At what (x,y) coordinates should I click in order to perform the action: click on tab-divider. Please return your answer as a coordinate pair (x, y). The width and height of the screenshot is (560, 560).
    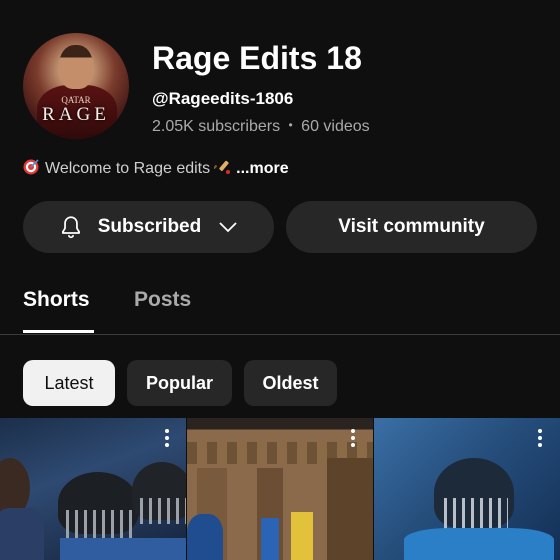
    Looking at the image, I should click on (280, 334).